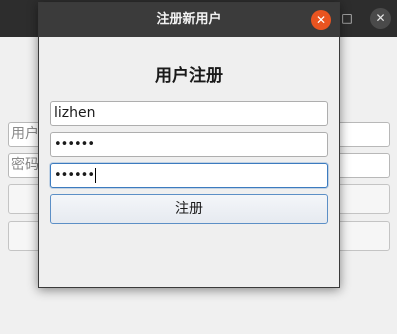 This screenshot has height=334, width=397. What do you see at coordinates (189, 209) in the screenshot?
I see `register-button: 注册` at bounding box center [189, 209].